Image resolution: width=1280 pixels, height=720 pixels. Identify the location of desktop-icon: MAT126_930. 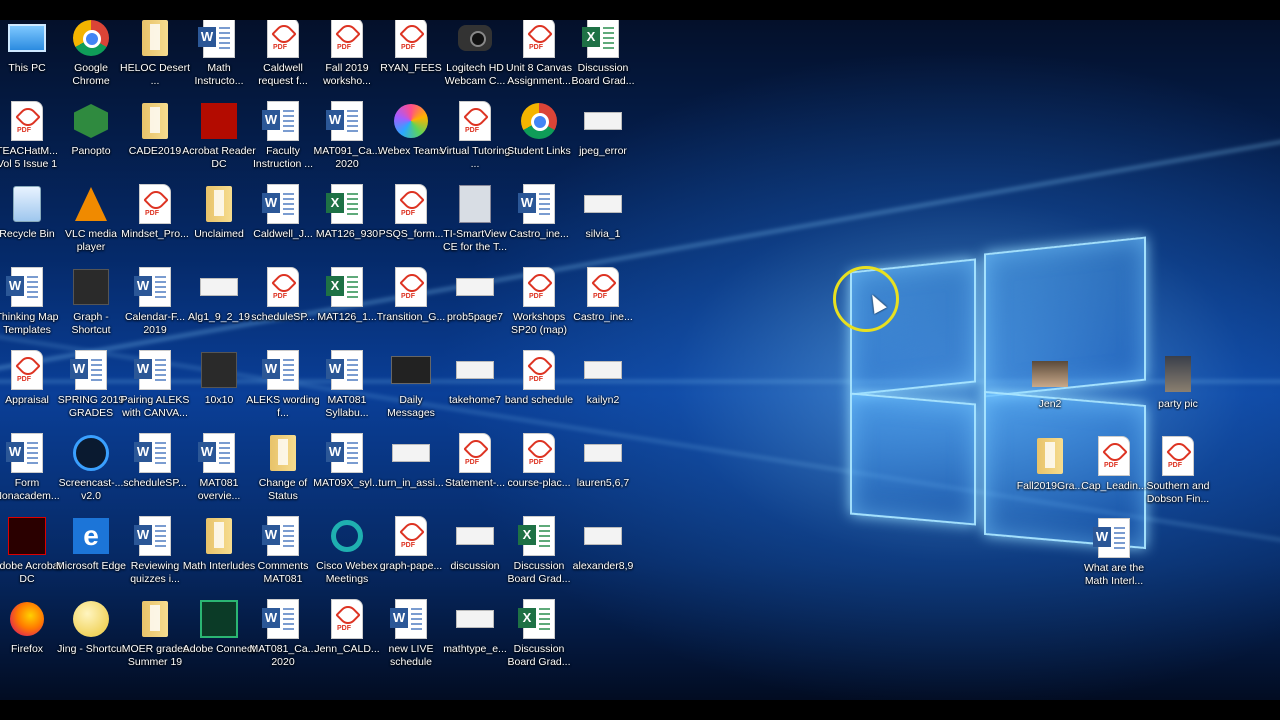
(347, 212).